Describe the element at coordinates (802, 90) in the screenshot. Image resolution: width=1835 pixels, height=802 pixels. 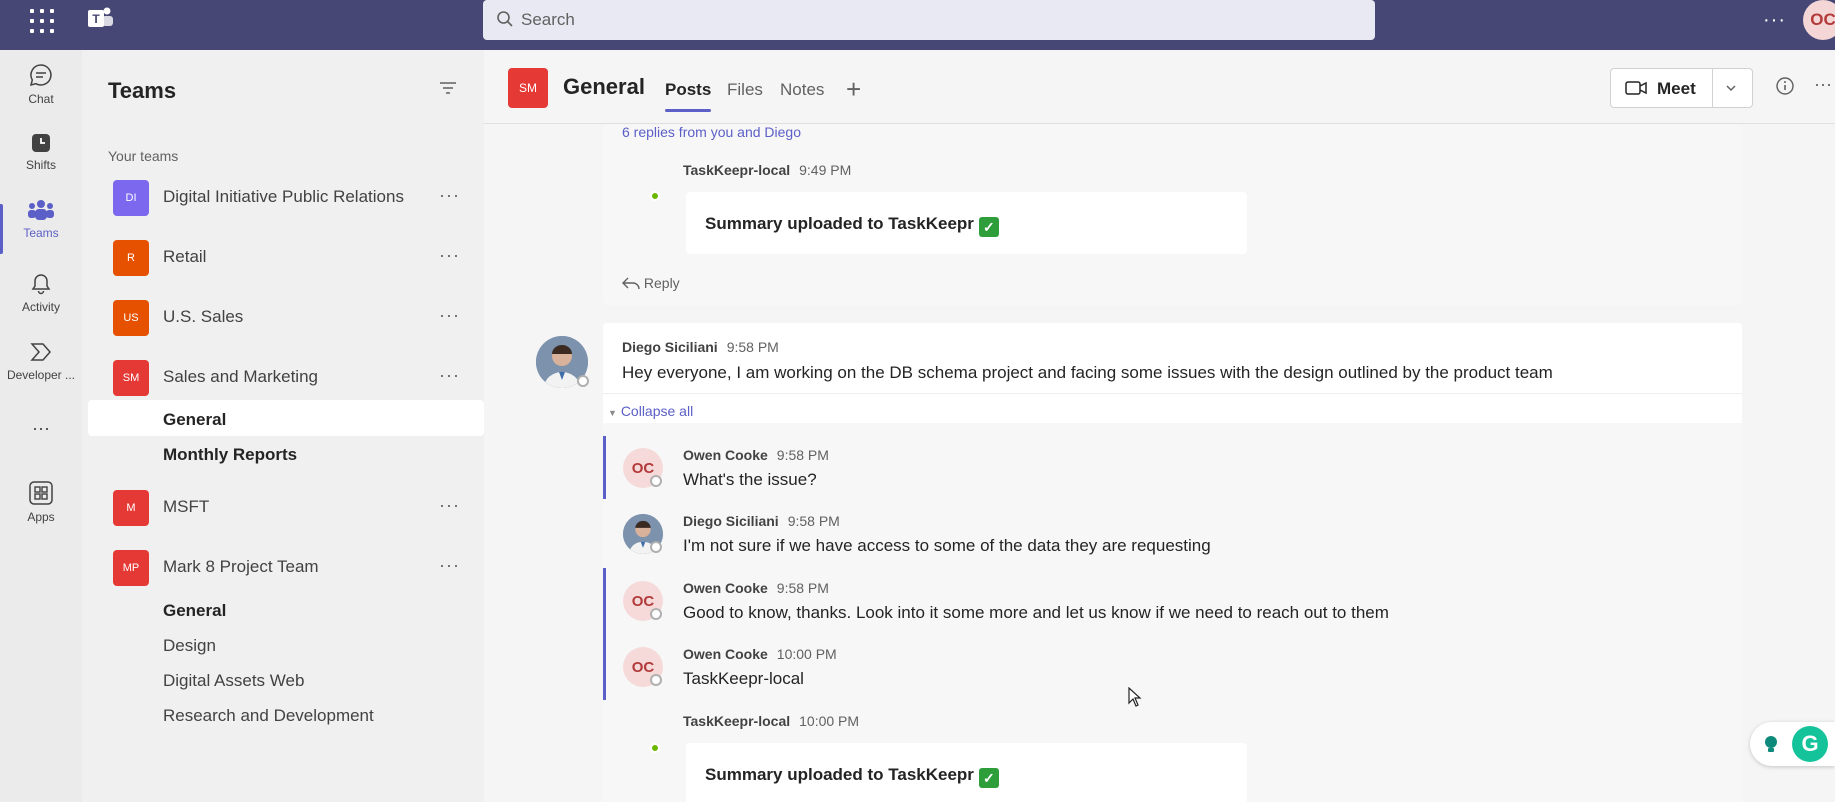
I see `tab-notes: Notes` at that location.